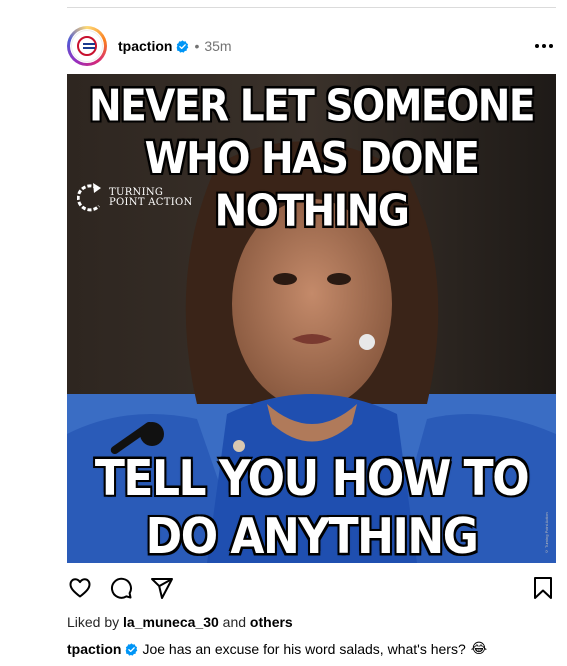 This screenshot has height=666, width=567. Describe the element at coordinates (311, 46) in the screenshot. I see `post-header: tpaction • 35m` at that location.